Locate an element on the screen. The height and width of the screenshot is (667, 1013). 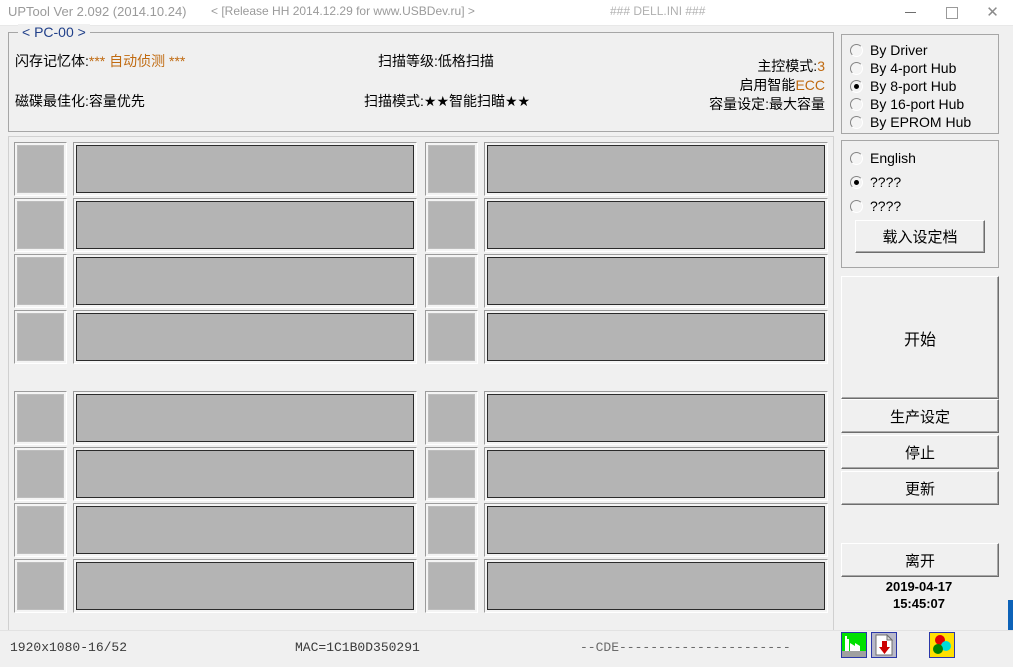
port-slot-2-badge is located at coordinates (451, 169).